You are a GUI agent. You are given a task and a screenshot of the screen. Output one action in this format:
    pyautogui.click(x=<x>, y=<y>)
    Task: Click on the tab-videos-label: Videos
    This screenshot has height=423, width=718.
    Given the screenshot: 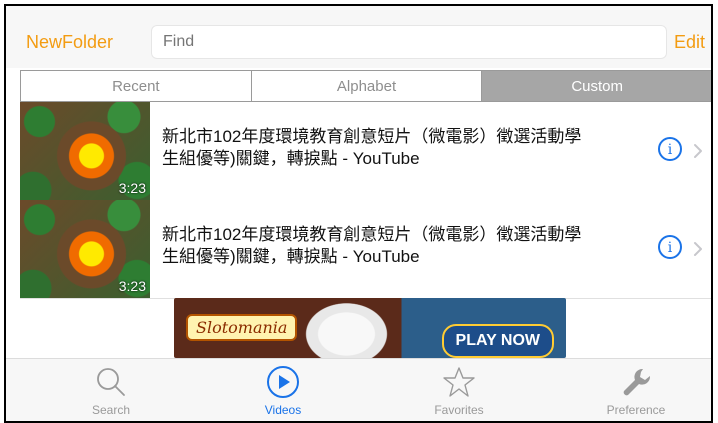 What is the action you would take?
    pyautogui.click(x=283, y=410)
    